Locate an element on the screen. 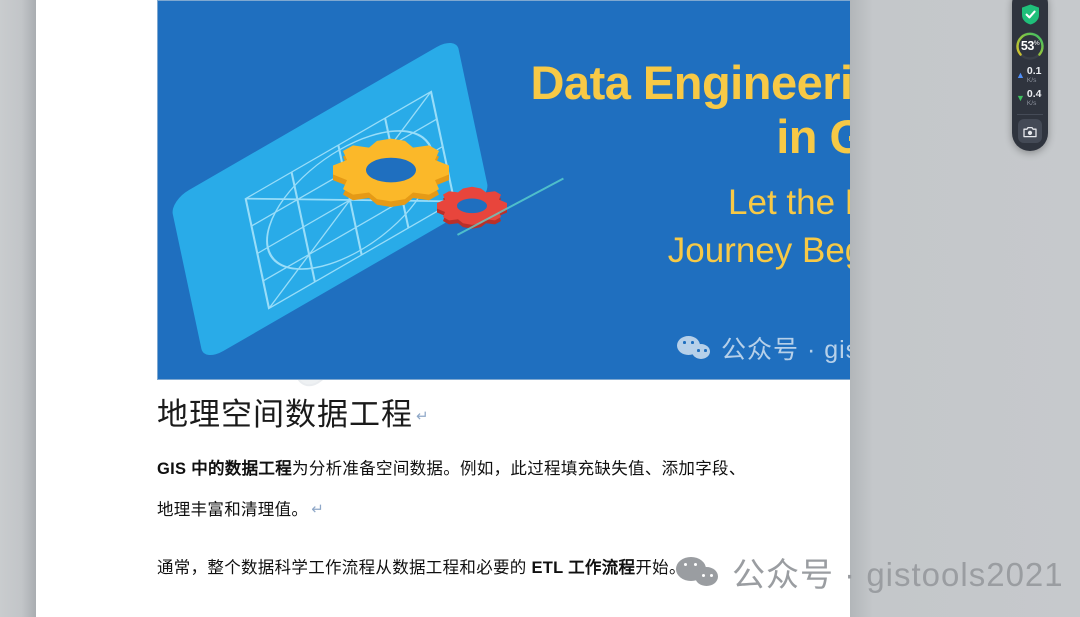 The image size is (1080, 617). overlay-watermark-text: 公众号 · gistools2021 is located at coordinates (898, 574).